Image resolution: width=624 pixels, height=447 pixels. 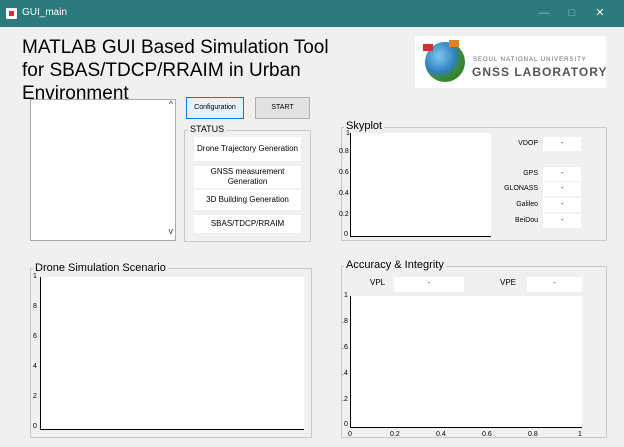 I want to click on vpl-label: VPL, so click(x=378, y=282).